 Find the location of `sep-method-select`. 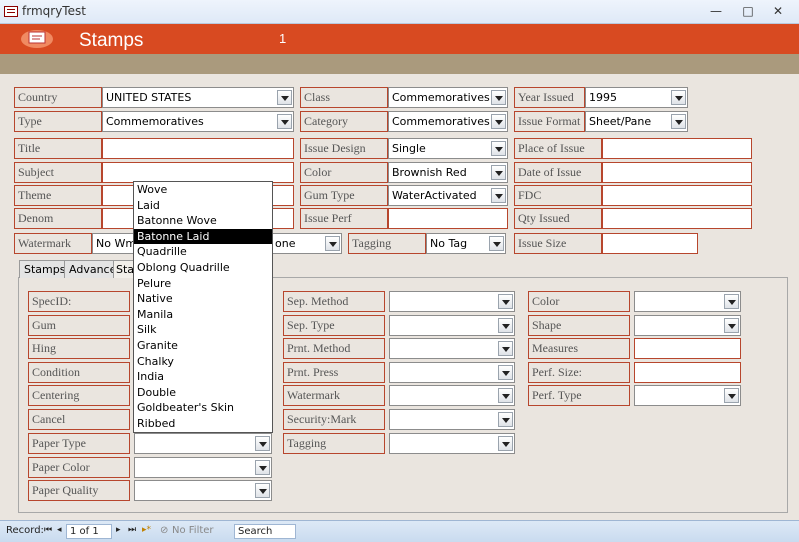

sep-method-select is located at coordinates (452, 301).